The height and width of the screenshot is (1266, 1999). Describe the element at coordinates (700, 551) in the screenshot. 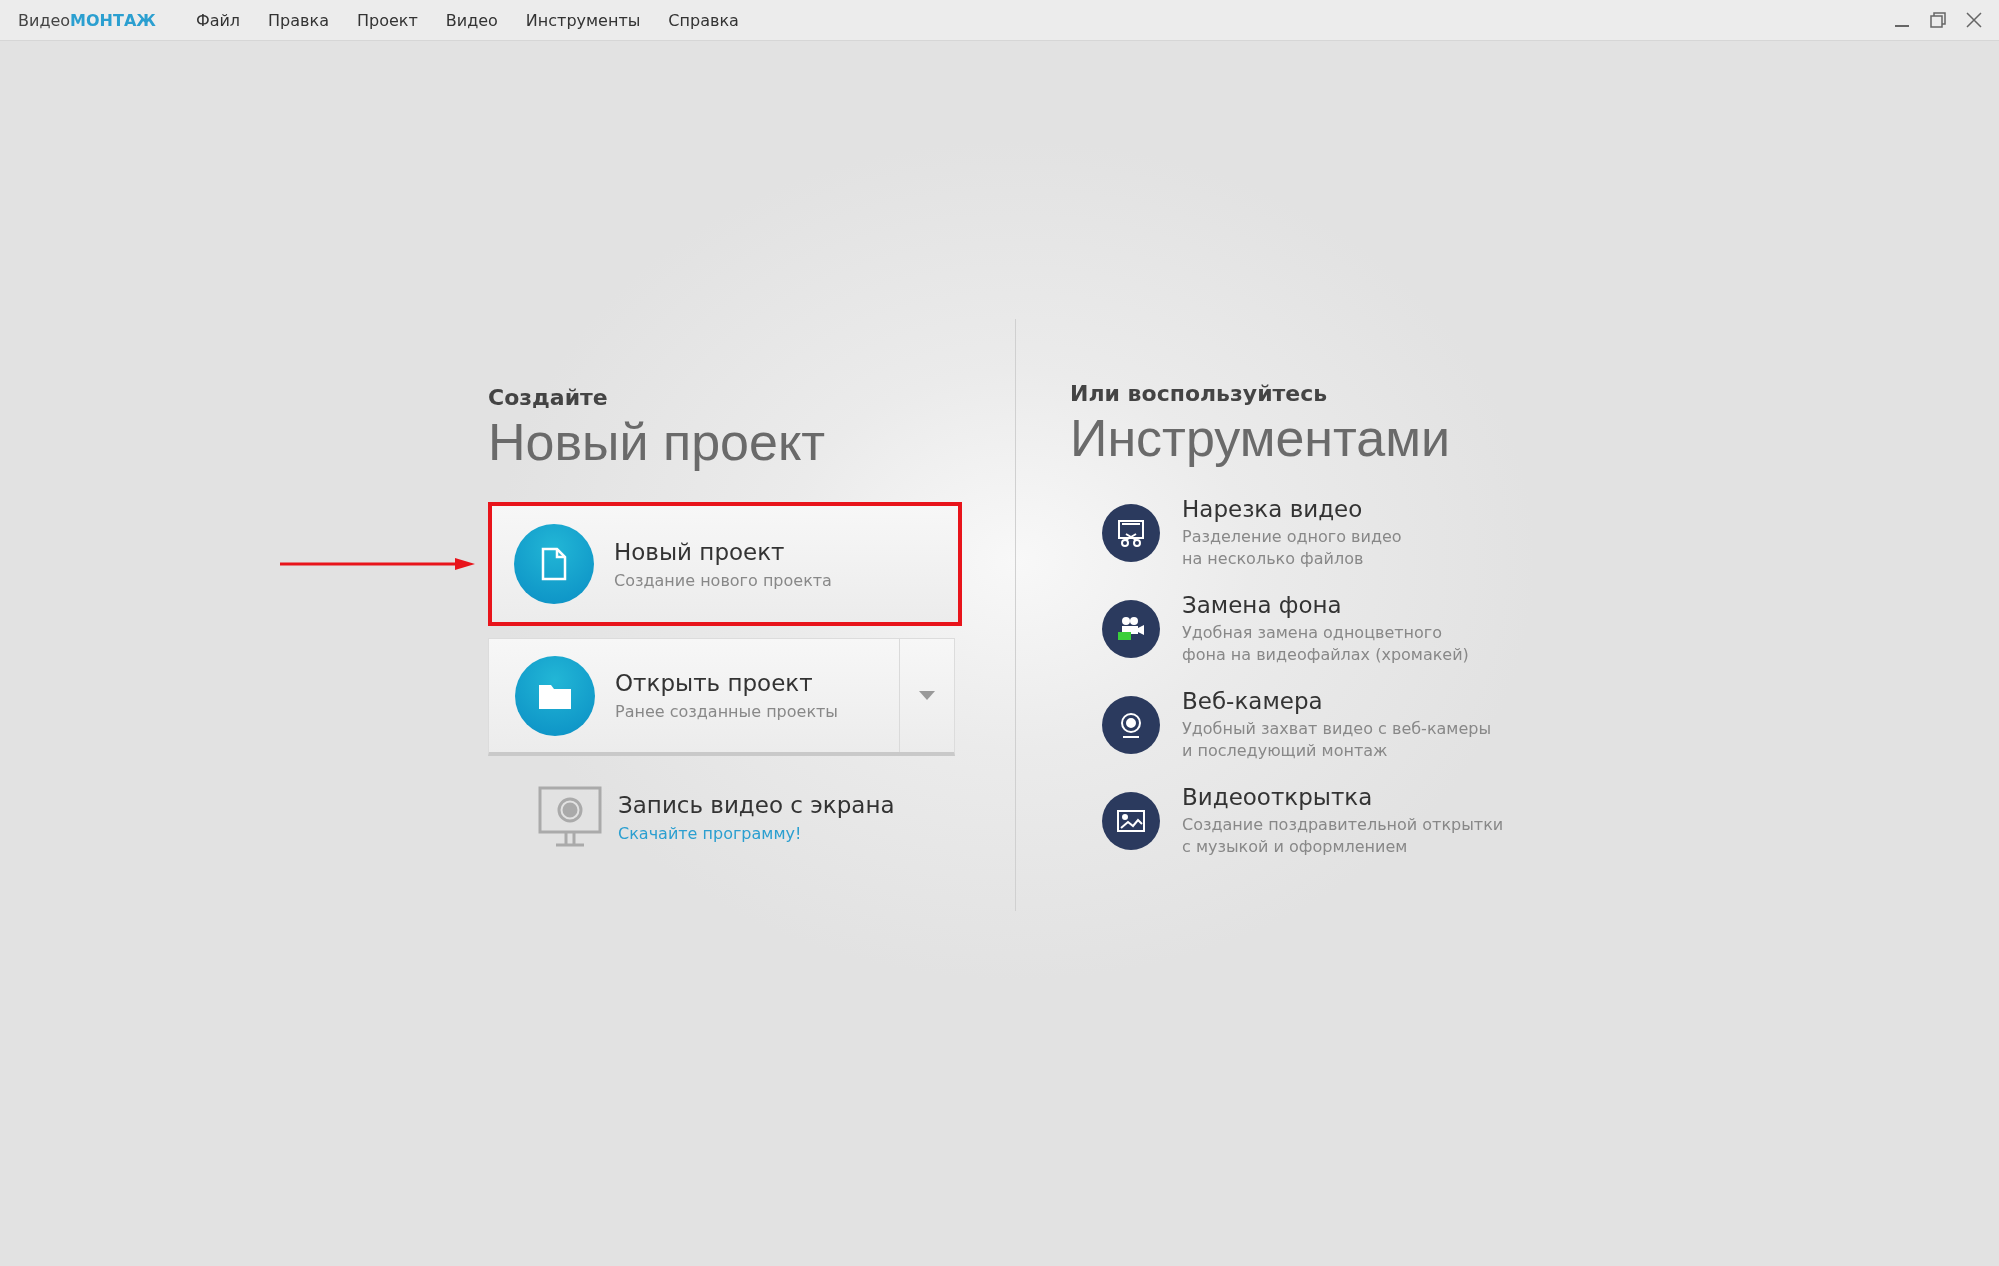

I see `card-title: Новый проект` at that location.